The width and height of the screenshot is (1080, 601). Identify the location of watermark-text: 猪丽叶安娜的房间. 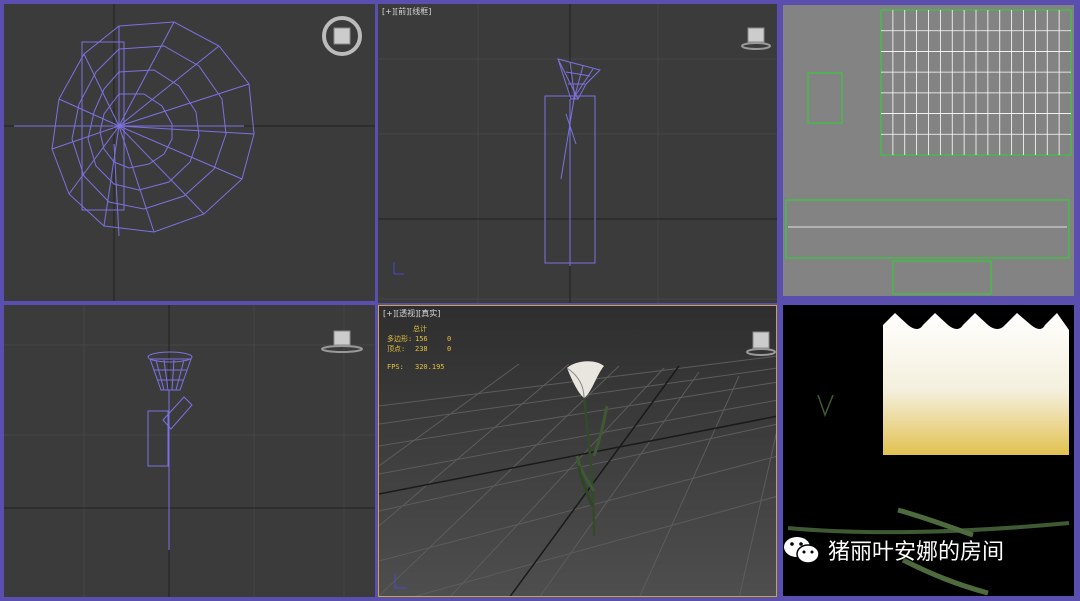
(916, 552).